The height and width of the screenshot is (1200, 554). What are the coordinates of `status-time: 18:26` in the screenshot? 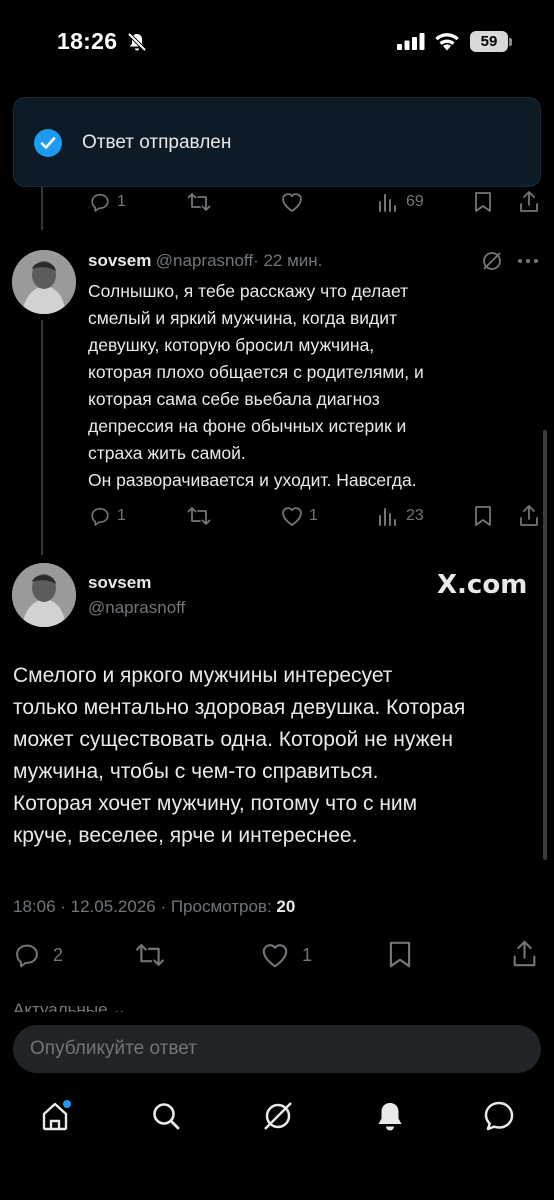 It's located at (87, 41).